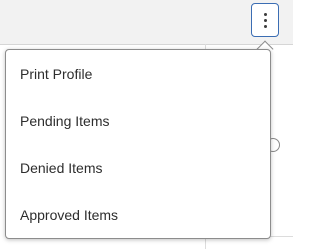  I want to click on more-actions-button, so click(265, 20).